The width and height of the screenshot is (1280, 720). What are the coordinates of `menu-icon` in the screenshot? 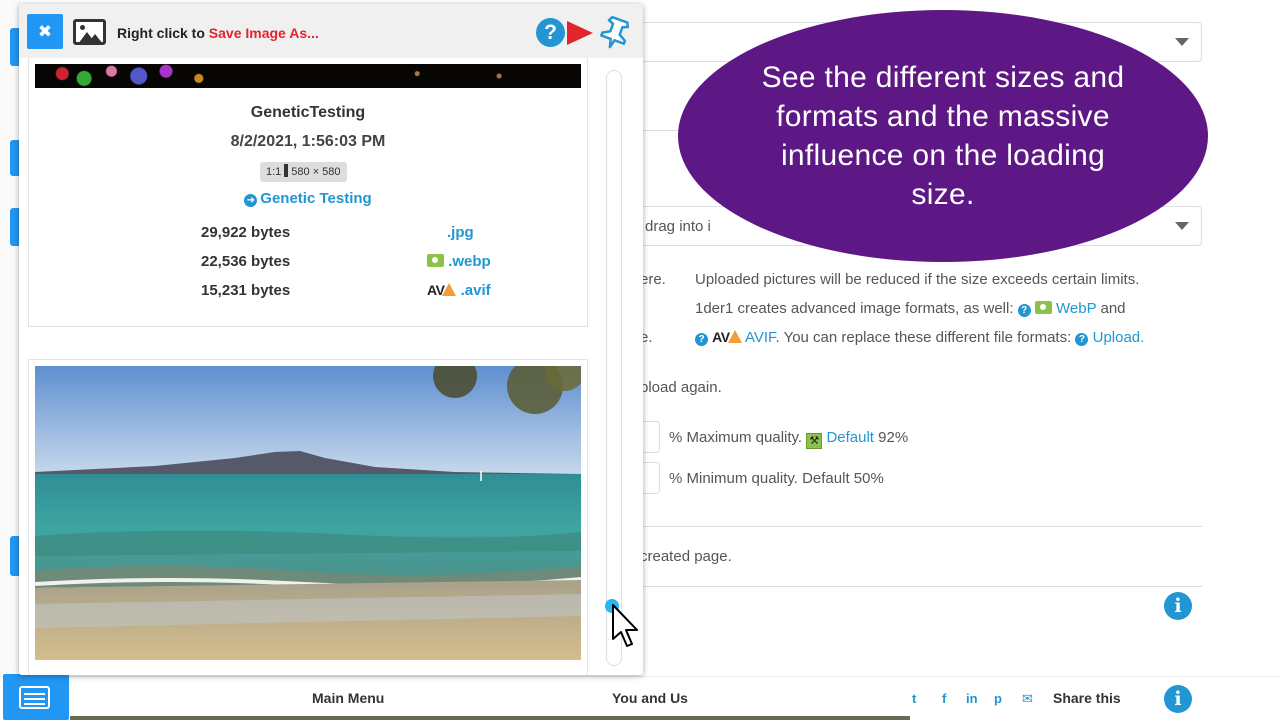 It's located at (34, 697).